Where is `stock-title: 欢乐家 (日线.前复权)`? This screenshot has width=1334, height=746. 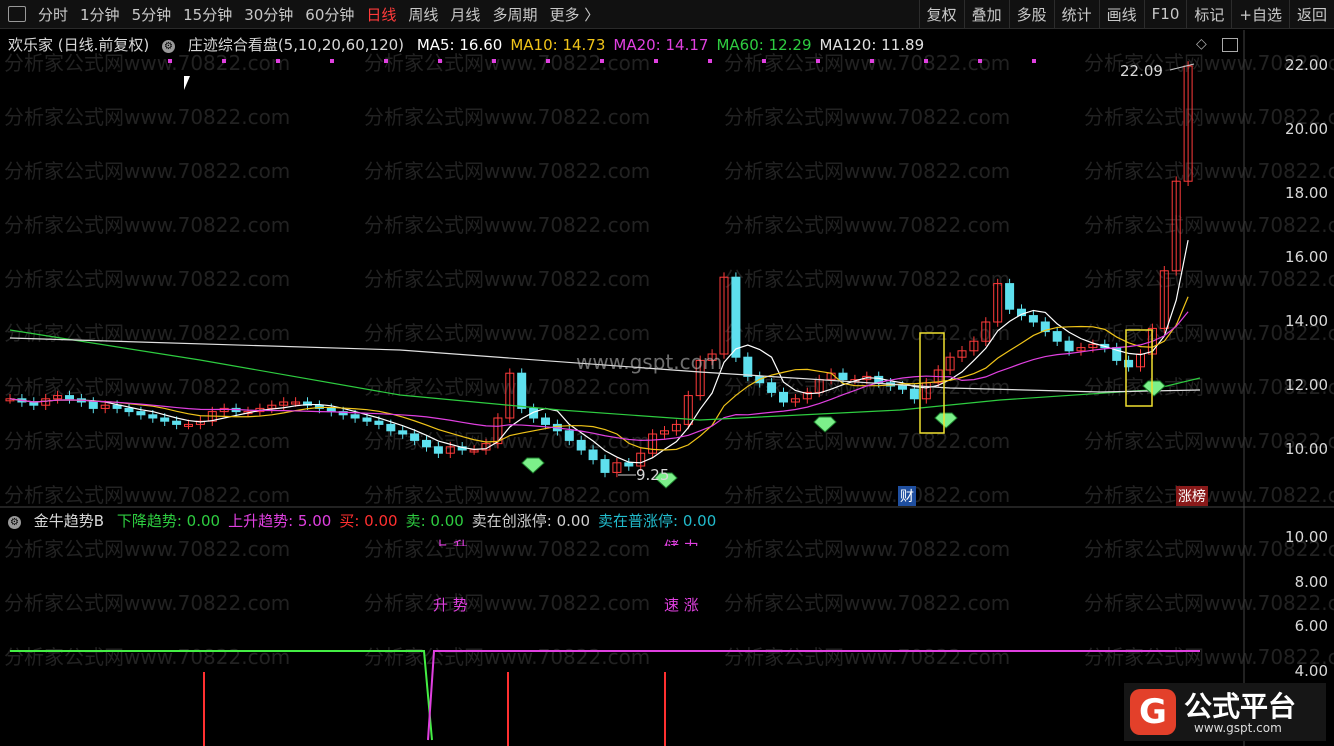 stock-title: 欢乐家 (日线.前复权) is located at coordinates (79, 45).